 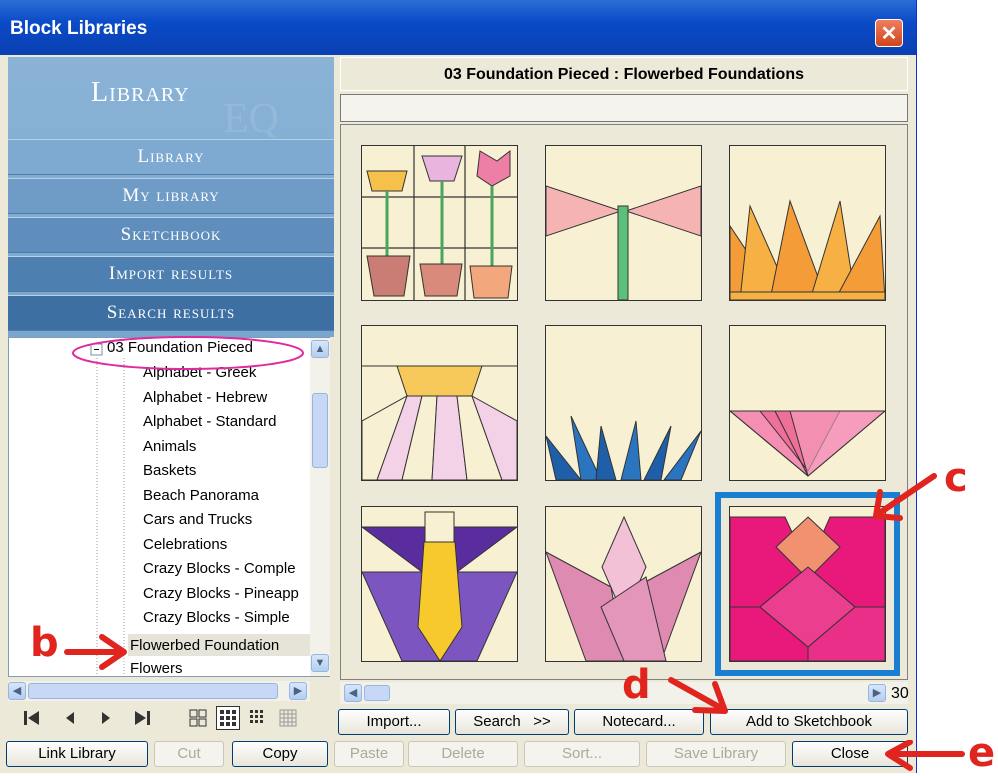 I want to click on svg-text: EQ, so click(x=250, y=116).